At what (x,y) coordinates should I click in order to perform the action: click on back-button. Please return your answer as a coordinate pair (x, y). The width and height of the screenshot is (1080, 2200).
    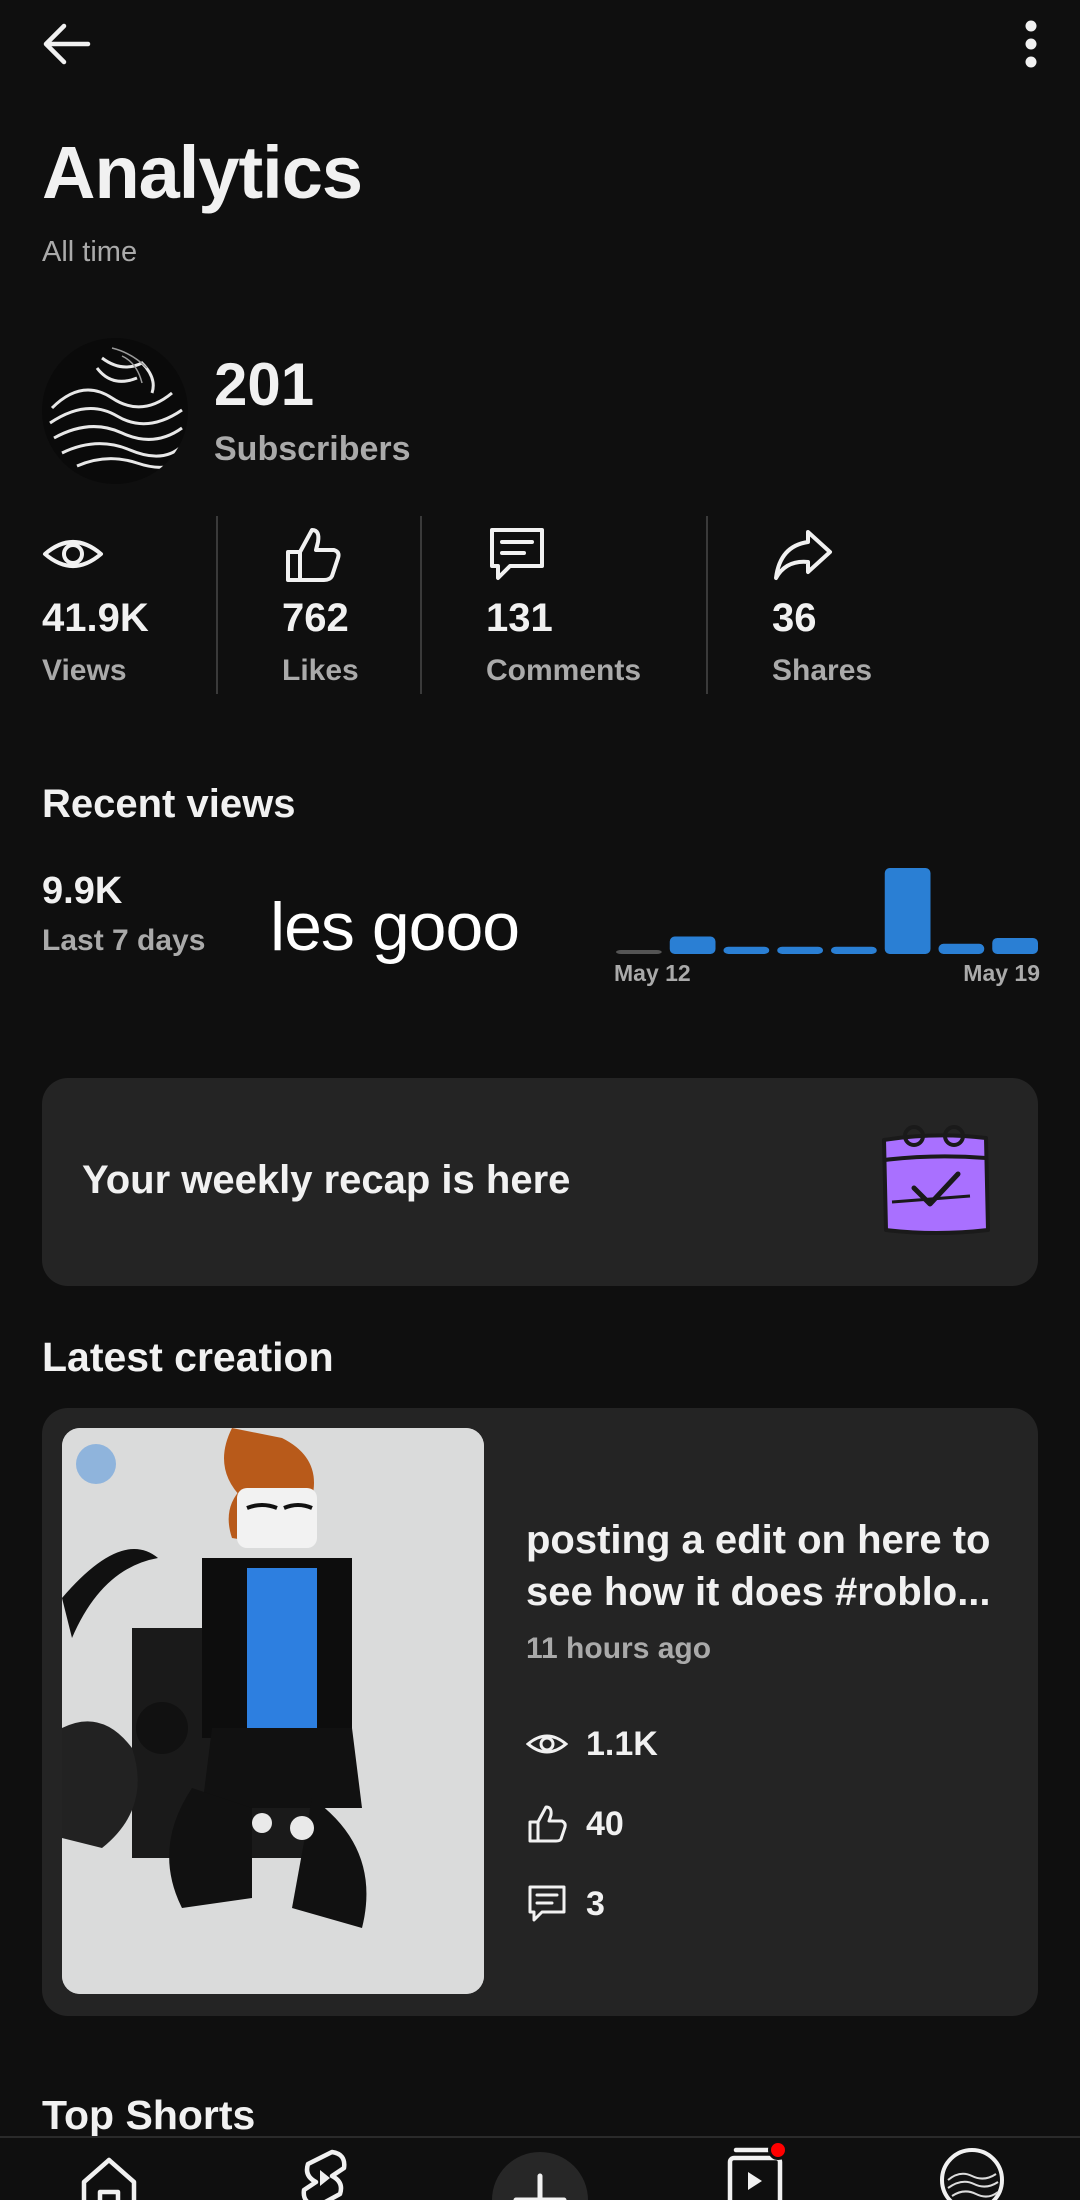
    Looking at the image, I should click on (75, 44).